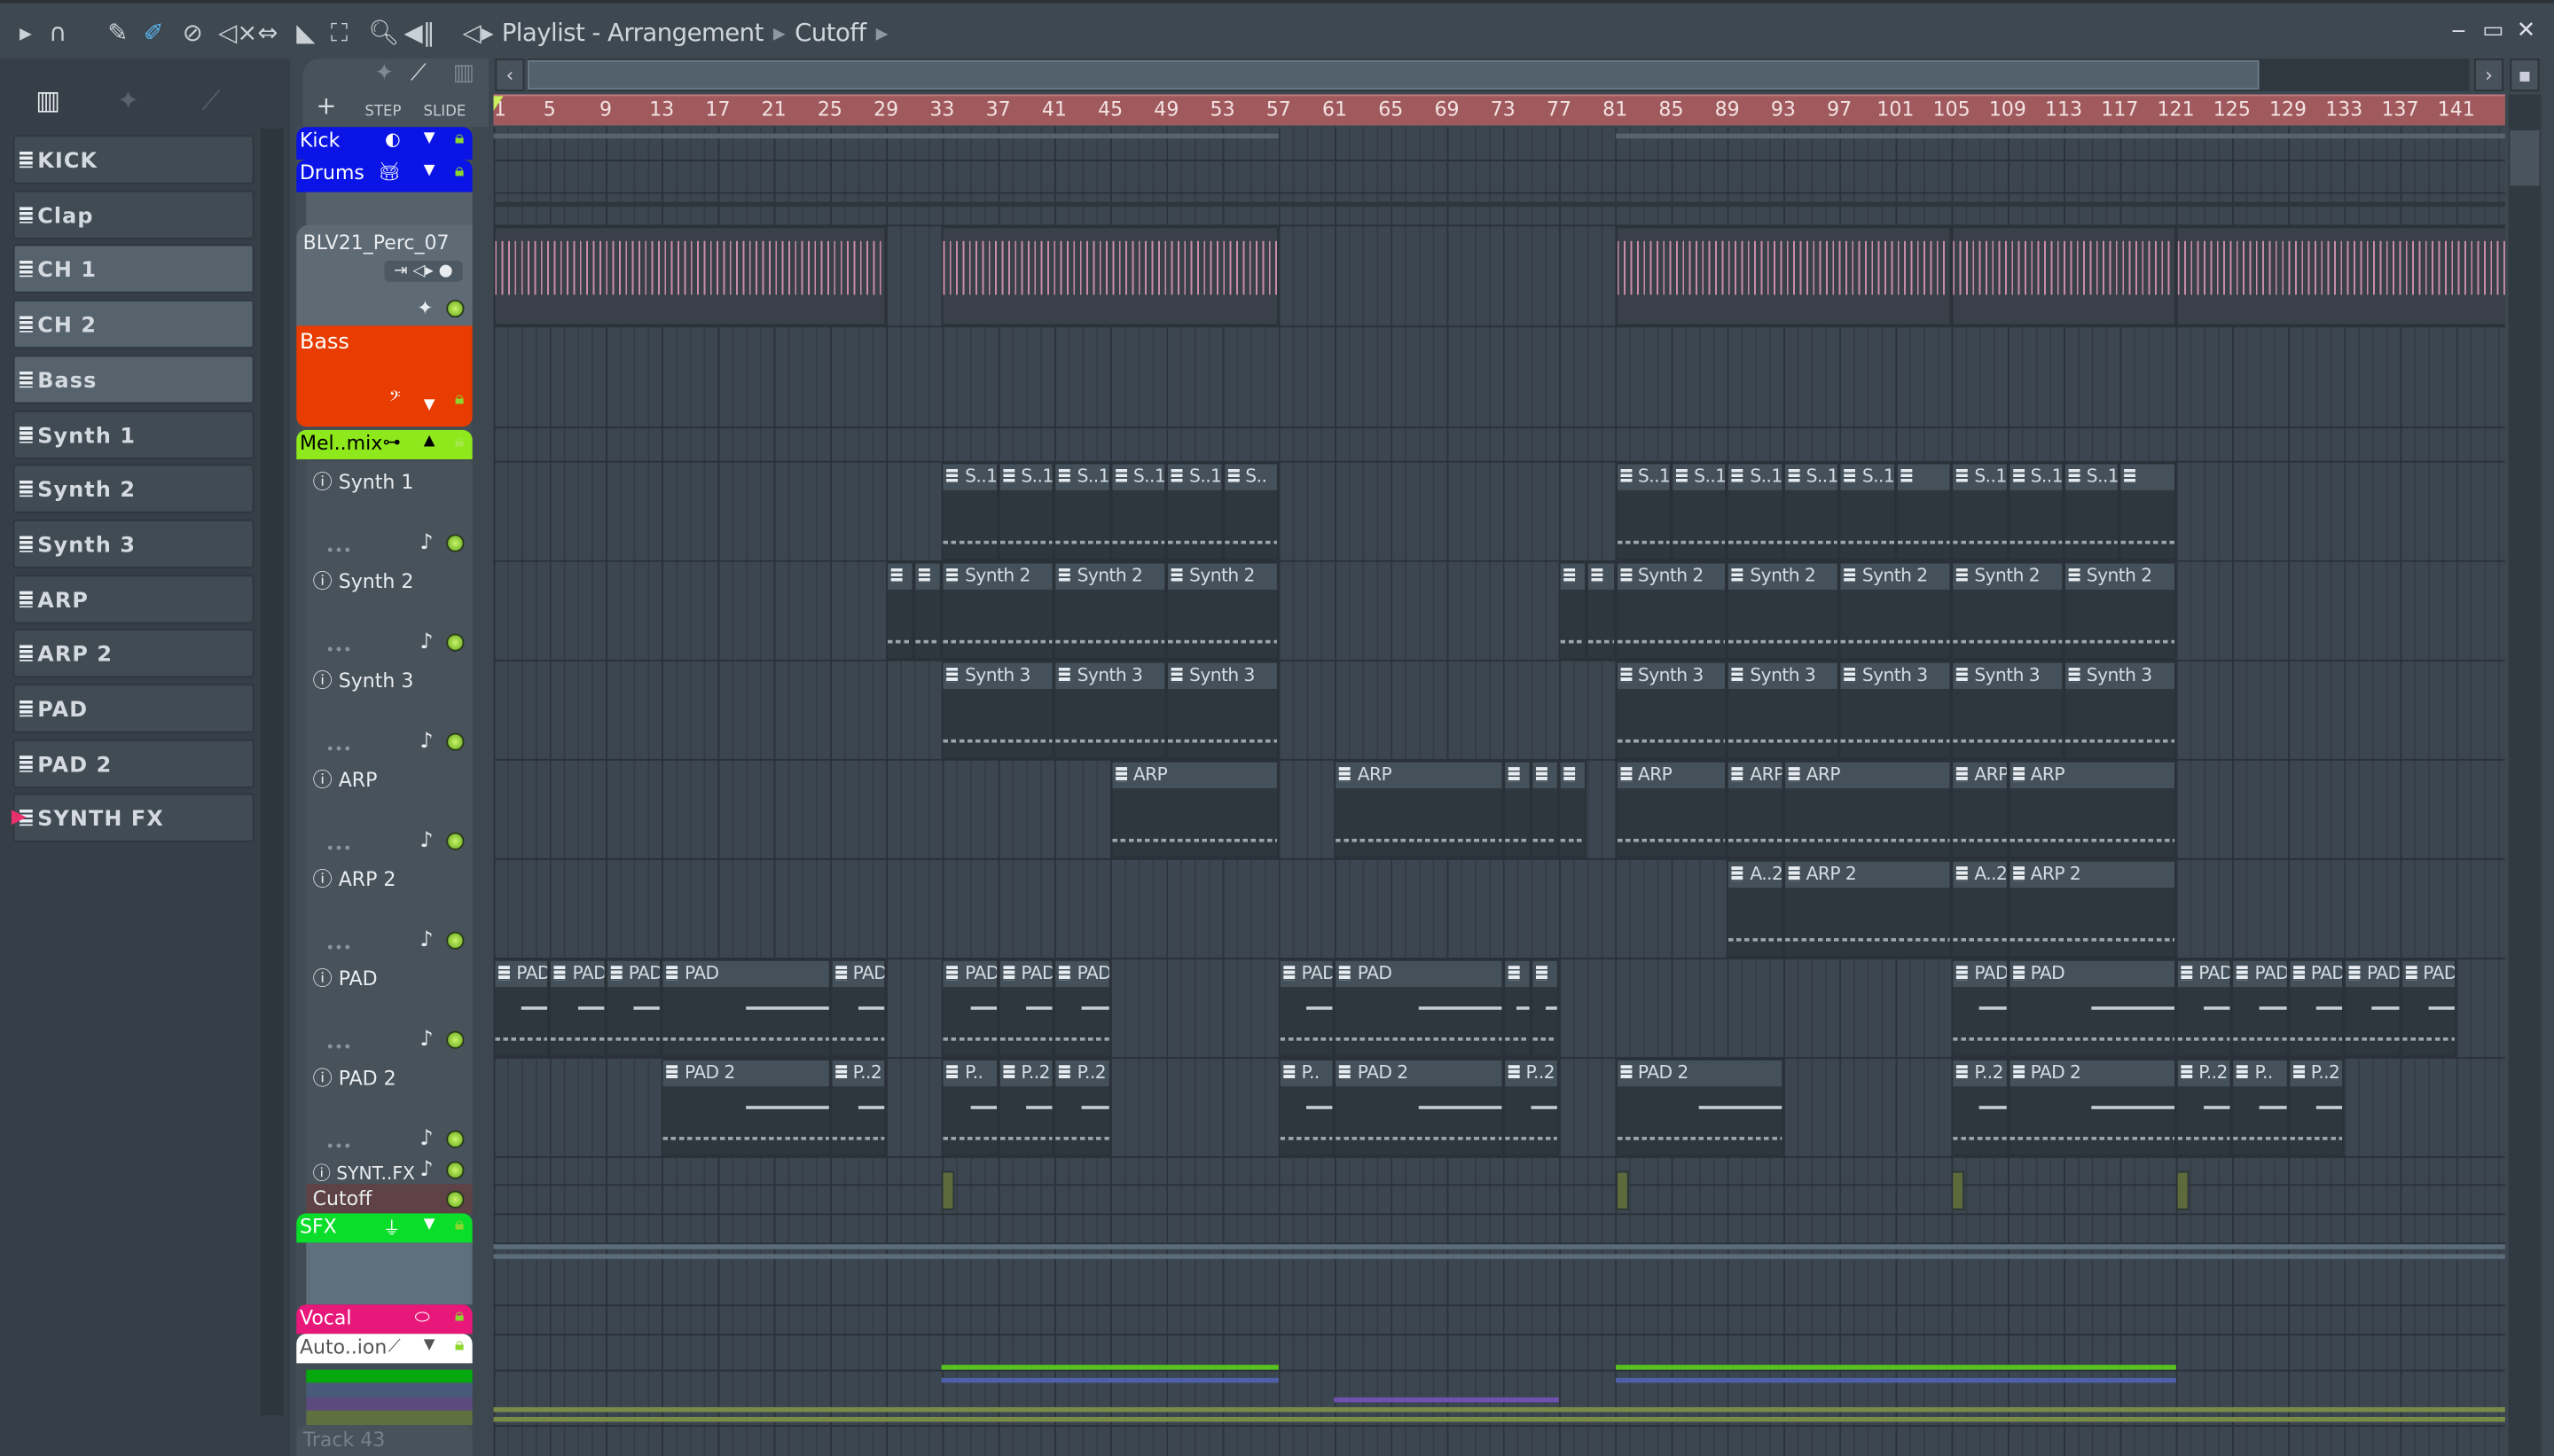  Describe the element at coordinates (389, 1107) in the screenshot. I see `track-header-pad2: ⓘ PAD 2 ♪ •••` at that location.